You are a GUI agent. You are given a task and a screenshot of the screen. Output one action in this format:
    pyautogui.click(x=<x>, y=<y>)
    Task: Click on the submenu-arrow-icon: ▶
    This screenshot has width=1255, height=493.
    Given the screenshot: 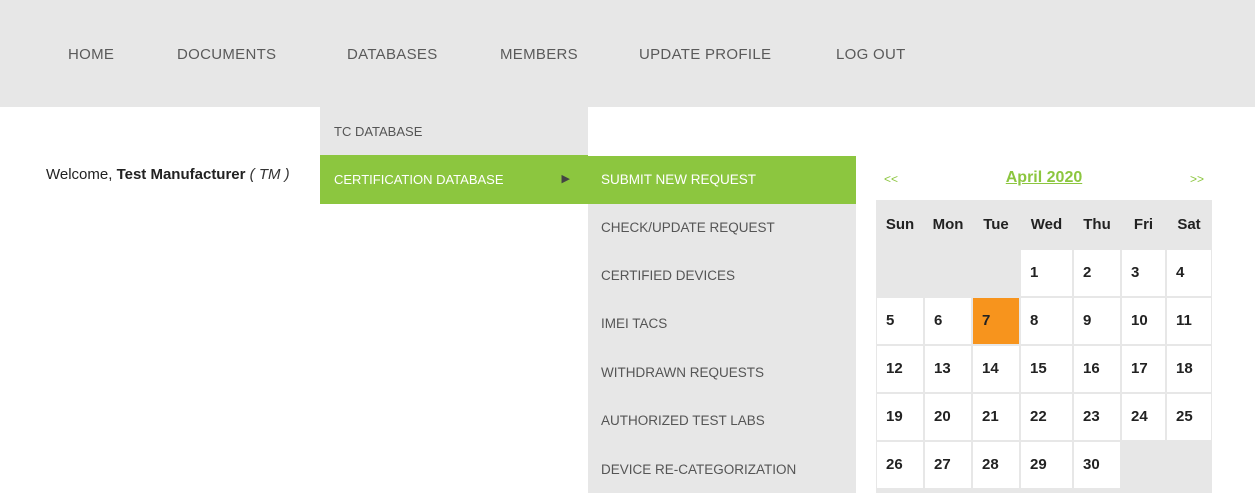 What is the action you would take?
    pyautogui.click(x=565, y=179)
    